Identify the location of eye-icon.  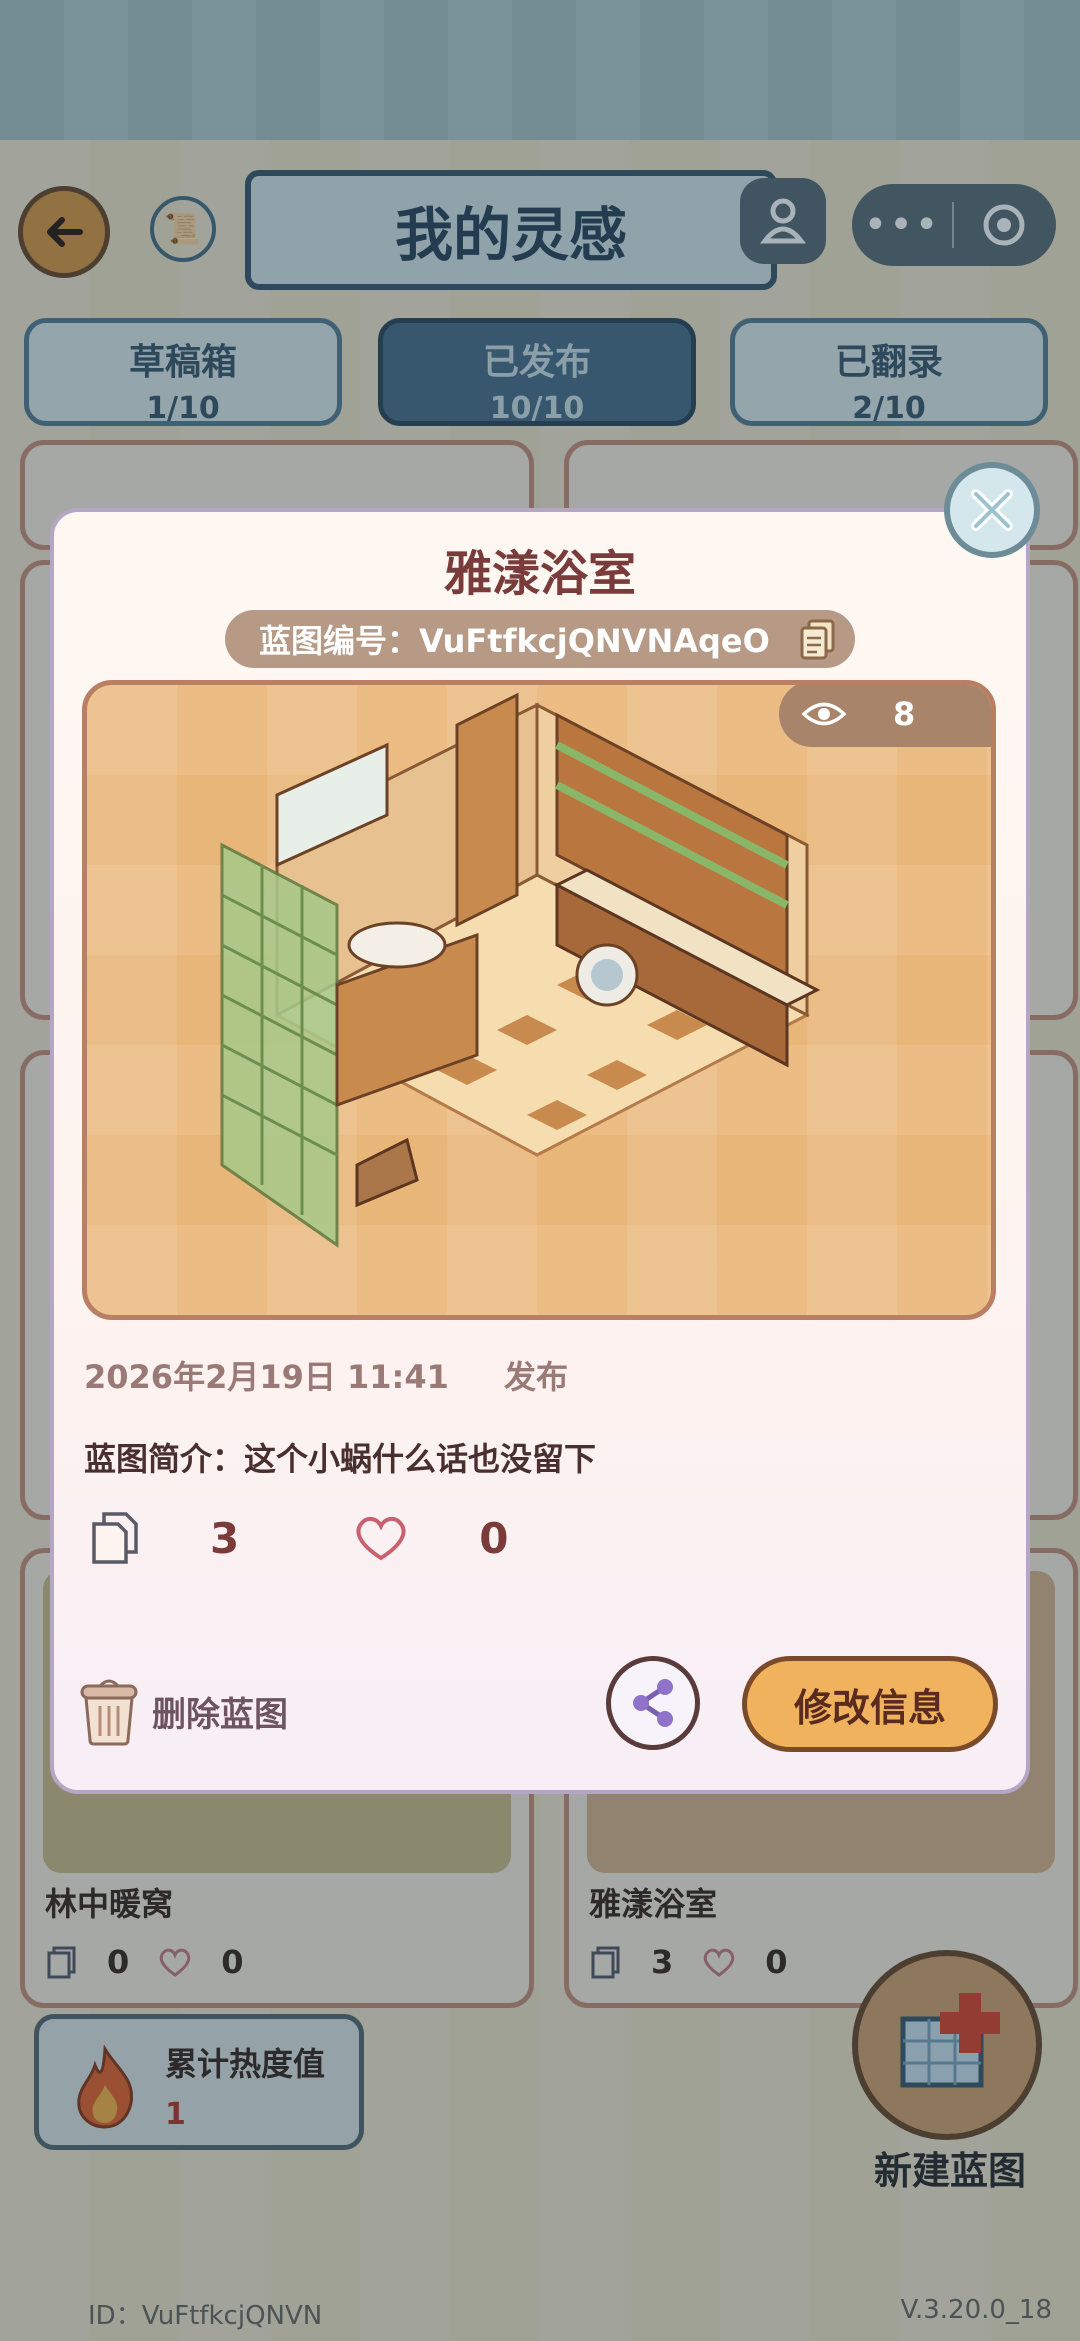
(824, 714).